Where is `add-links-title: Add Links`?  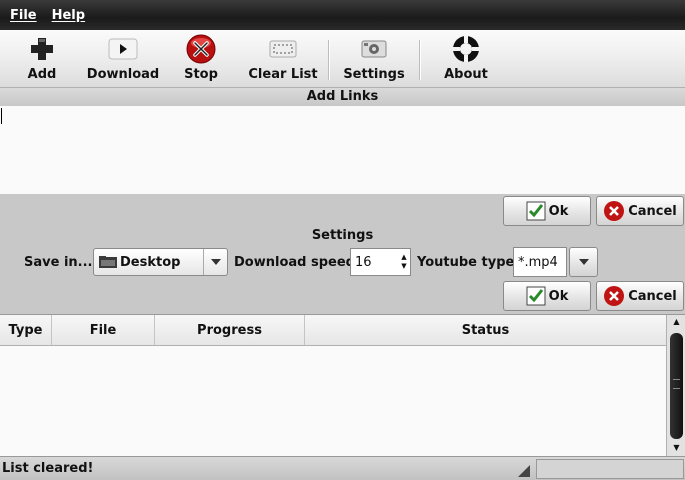
add-links-title: Add Links is located at coordinates (342, 97).